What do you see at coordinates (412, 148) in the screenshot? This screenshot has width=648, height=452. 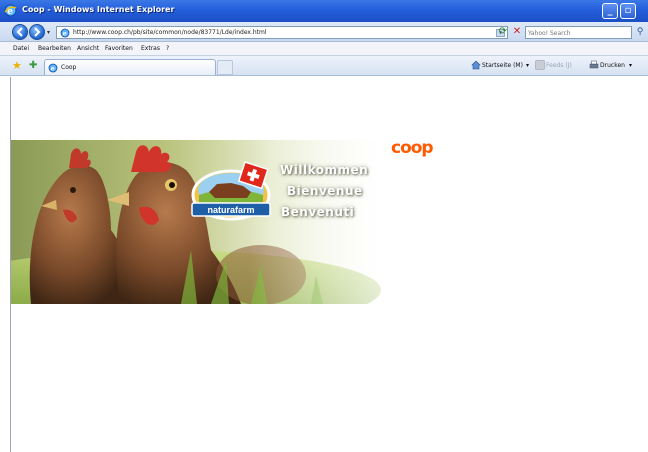 I see `coop-logo: coop` at bounding box center [412, 148].